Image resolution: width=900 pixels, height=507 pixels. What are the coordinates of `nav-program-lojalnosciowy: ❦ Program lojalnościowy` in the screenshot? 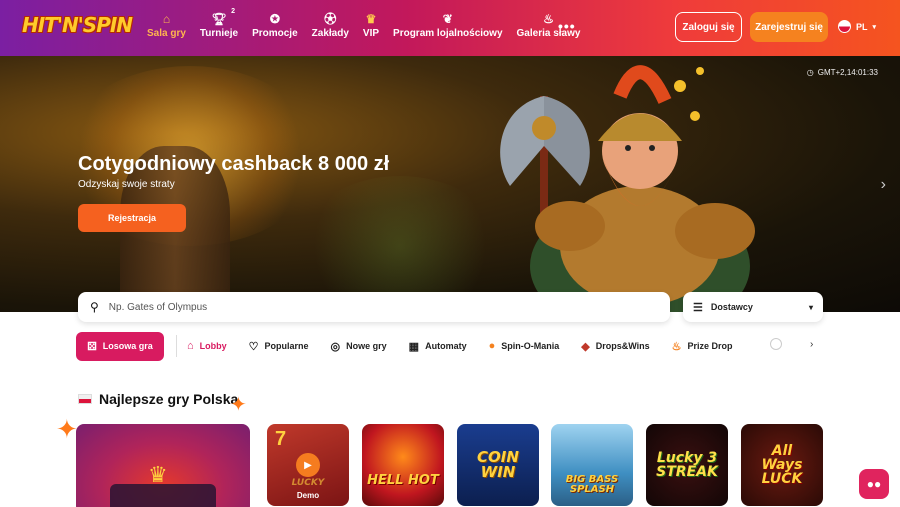 It's located at (447, 24).